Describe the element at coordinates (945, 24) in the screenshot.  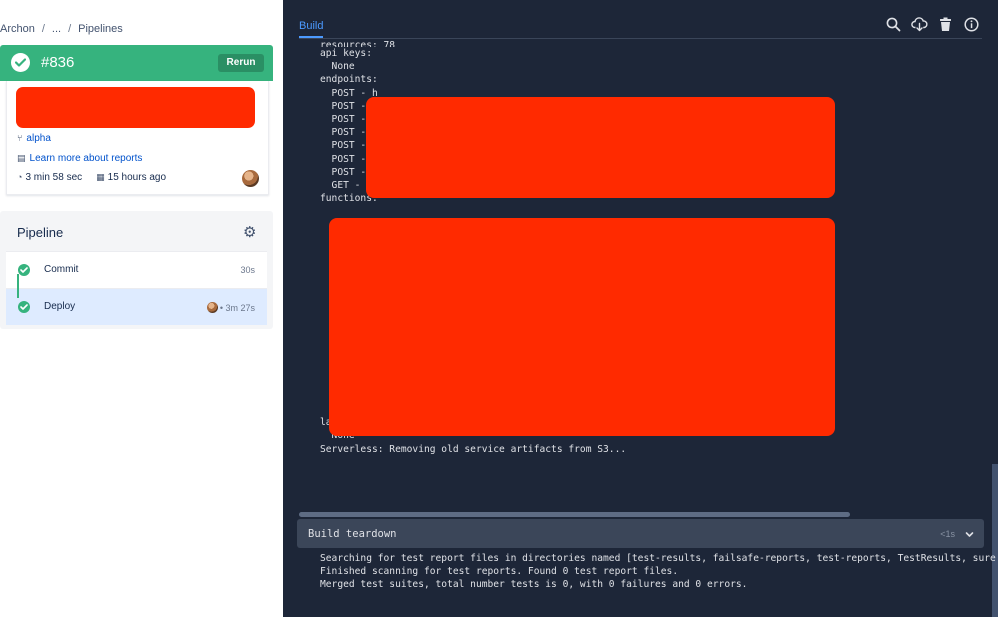
I see `trash-icon` at that location.